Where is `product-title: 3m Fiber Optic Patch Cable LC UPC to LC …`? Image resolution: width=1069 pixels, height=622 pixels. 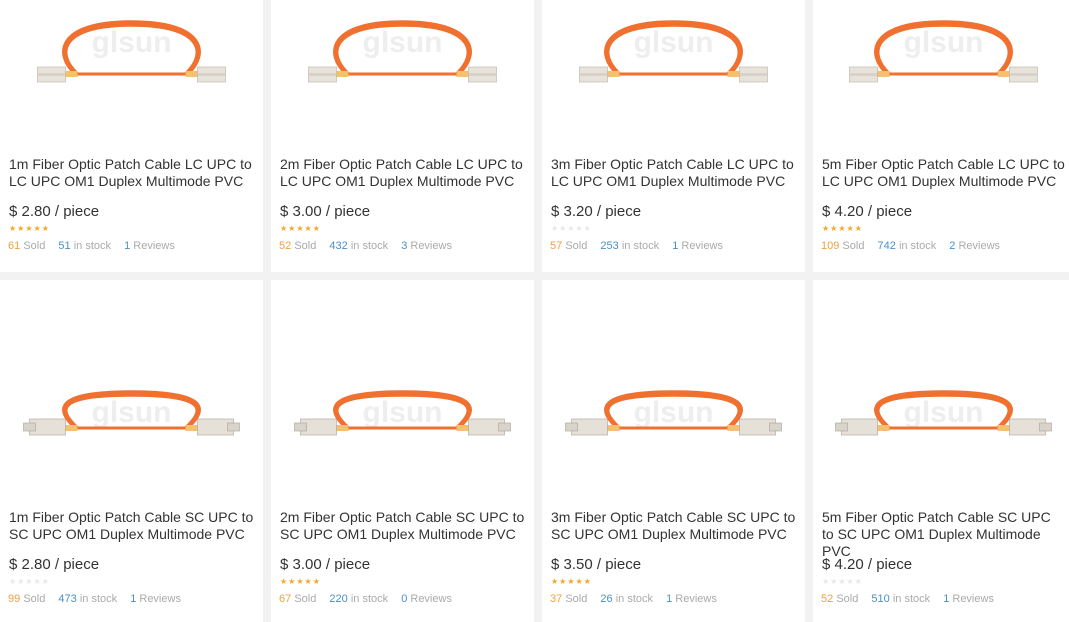 product-title: 3m Fiber Optic Patch Cable LC UPC to LC … is located at coordinates (673, 173).